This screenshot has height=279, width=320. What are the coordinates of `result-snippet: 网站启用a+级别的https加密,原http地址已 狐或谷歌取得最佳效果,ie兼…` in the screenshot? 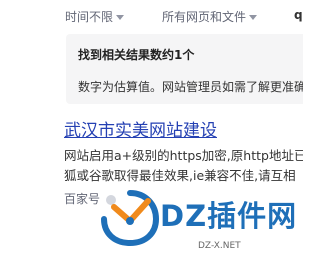 It's located at (183, 166).